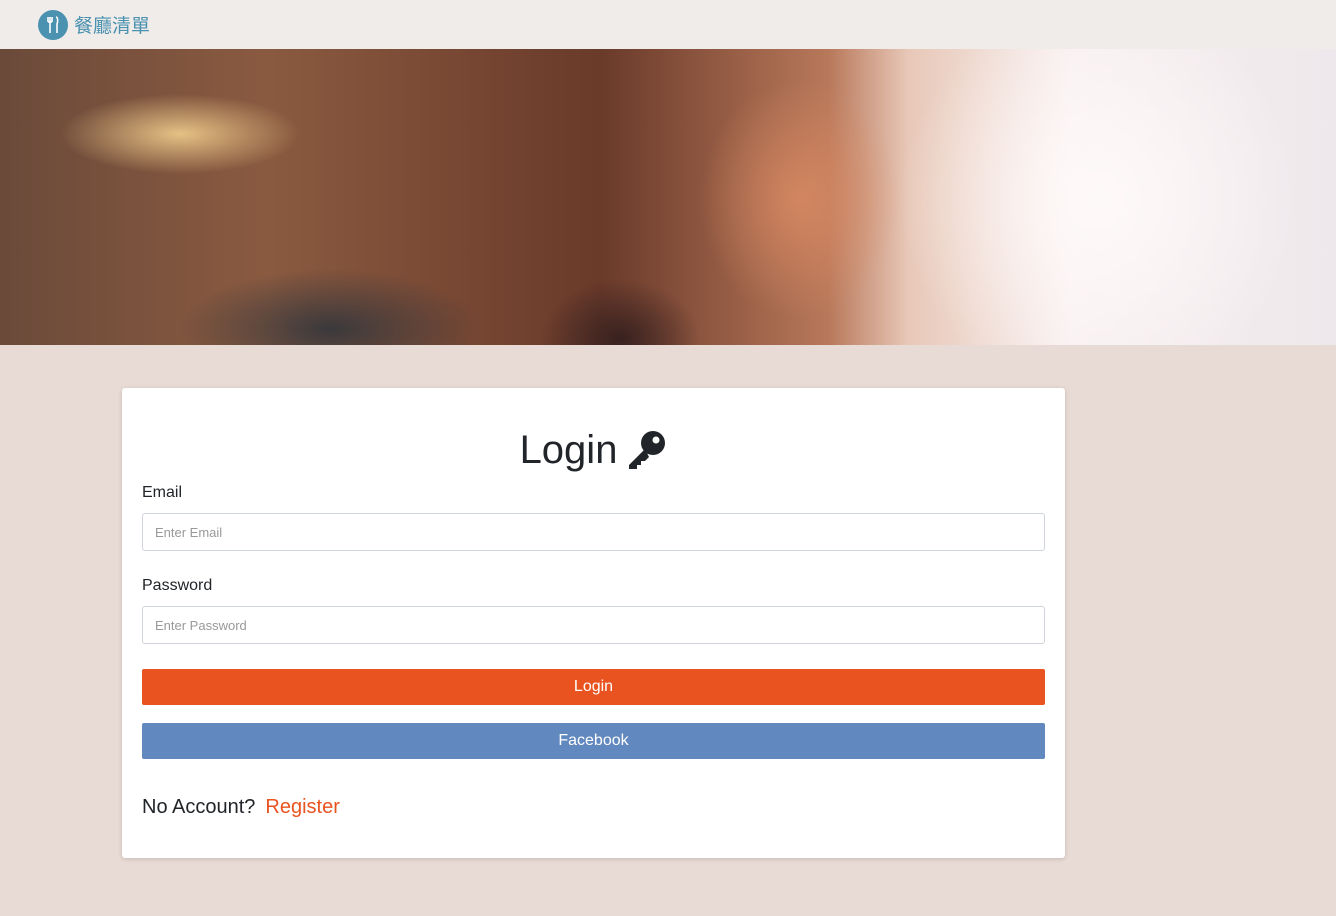 This screenshot has height=916, width=1336. I want to click on password-input, so click(593, 625).